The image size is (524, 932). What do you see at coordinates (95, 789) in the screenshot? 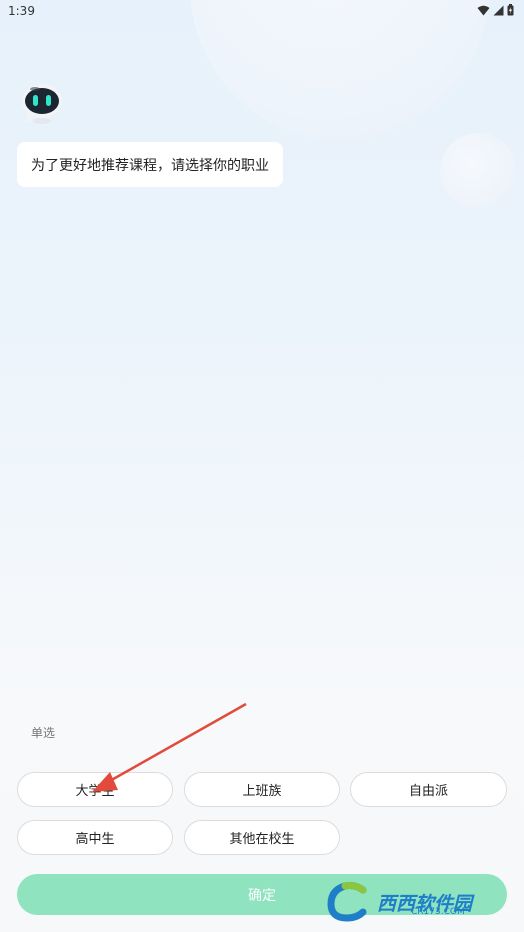
I see `option-university-student: 大学生` at bounding box center [95, 789].